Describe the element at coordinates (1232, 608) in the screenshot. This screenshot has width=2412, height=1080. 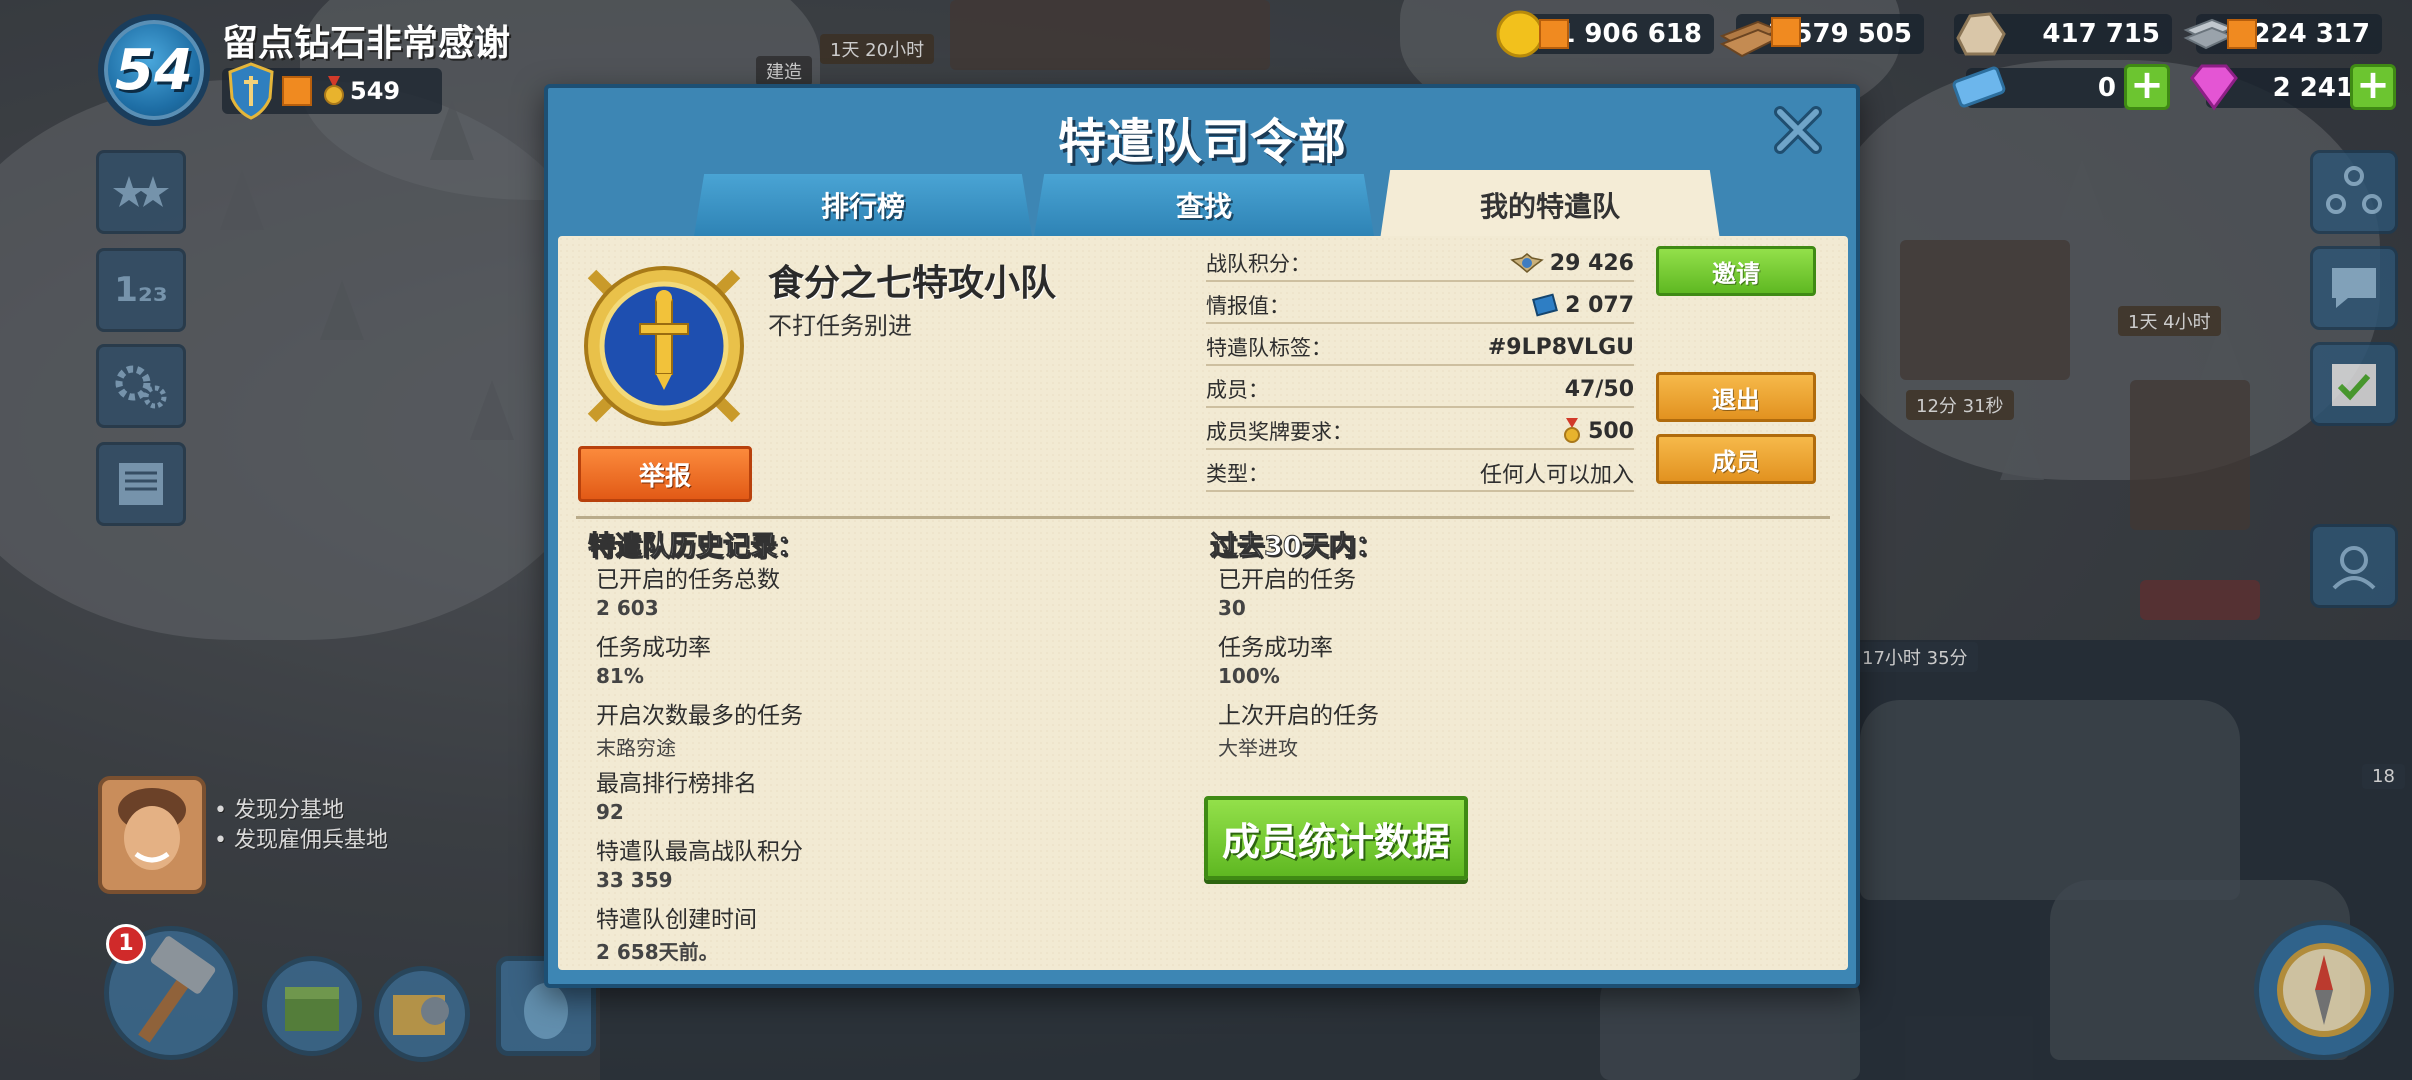
I see `stat-value: 30` at that location.